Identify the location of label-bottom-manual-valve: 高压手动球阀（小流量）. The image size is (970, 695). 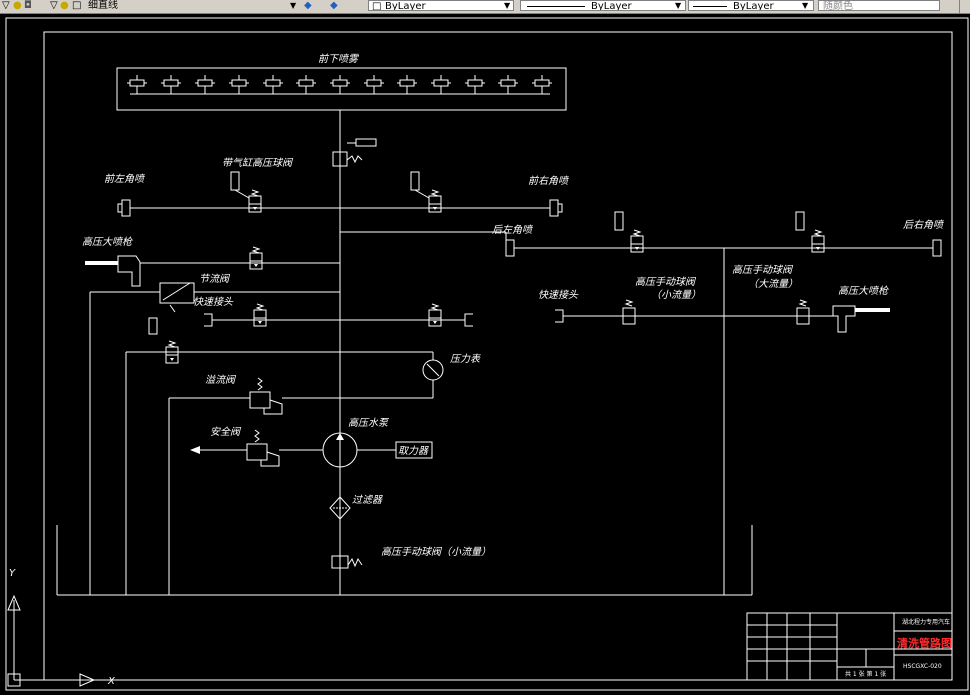
(436, 552).